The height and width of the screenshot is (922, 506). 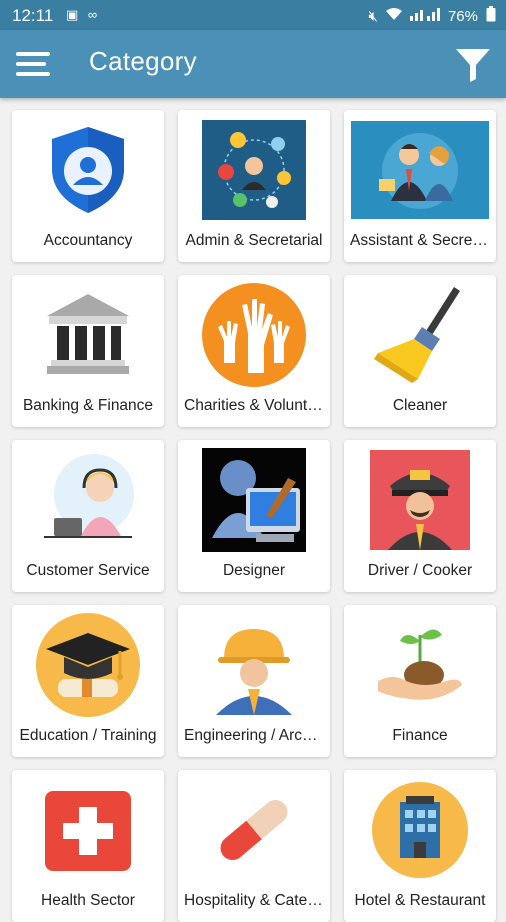 I want to click on category-label: Finance, so click(x=420, y=735).